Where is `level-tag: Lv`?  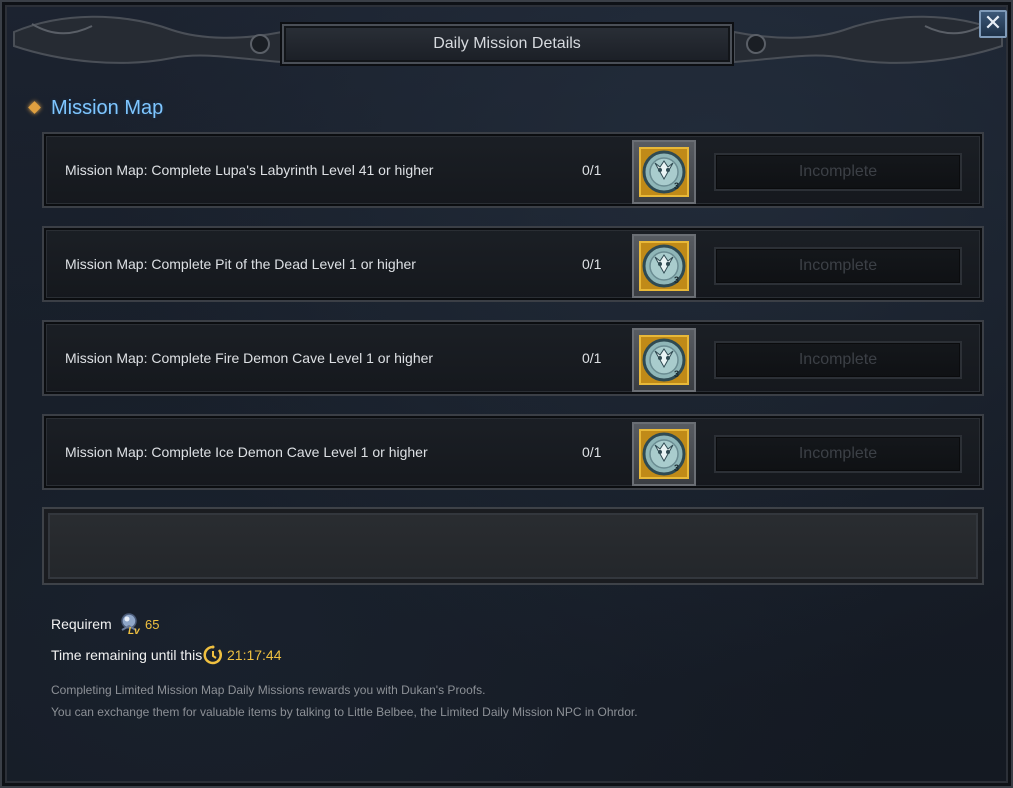 level-tag: Lv is located at coordinates (134, 631).